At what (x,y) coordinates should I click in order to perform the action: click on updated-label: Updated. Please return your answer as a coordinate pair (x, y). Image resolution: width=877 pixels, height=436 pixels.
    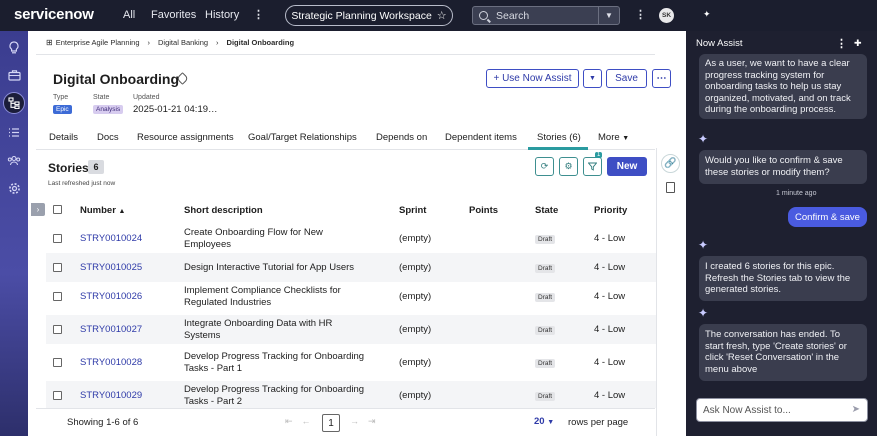
    Looking at the image, I should click on (146, 97).